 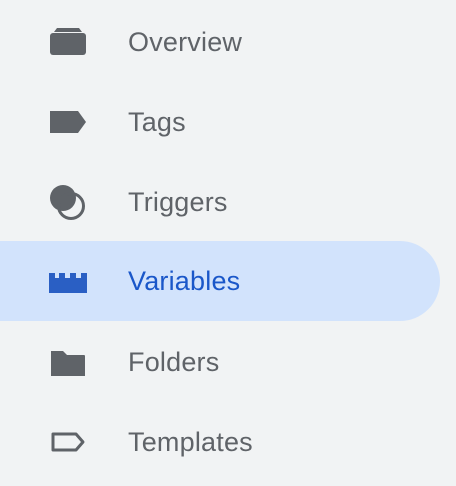 What do you see at coordinates (68, 442) in the screenshot?
I see `template-icon` at bounding box center [68, 442].